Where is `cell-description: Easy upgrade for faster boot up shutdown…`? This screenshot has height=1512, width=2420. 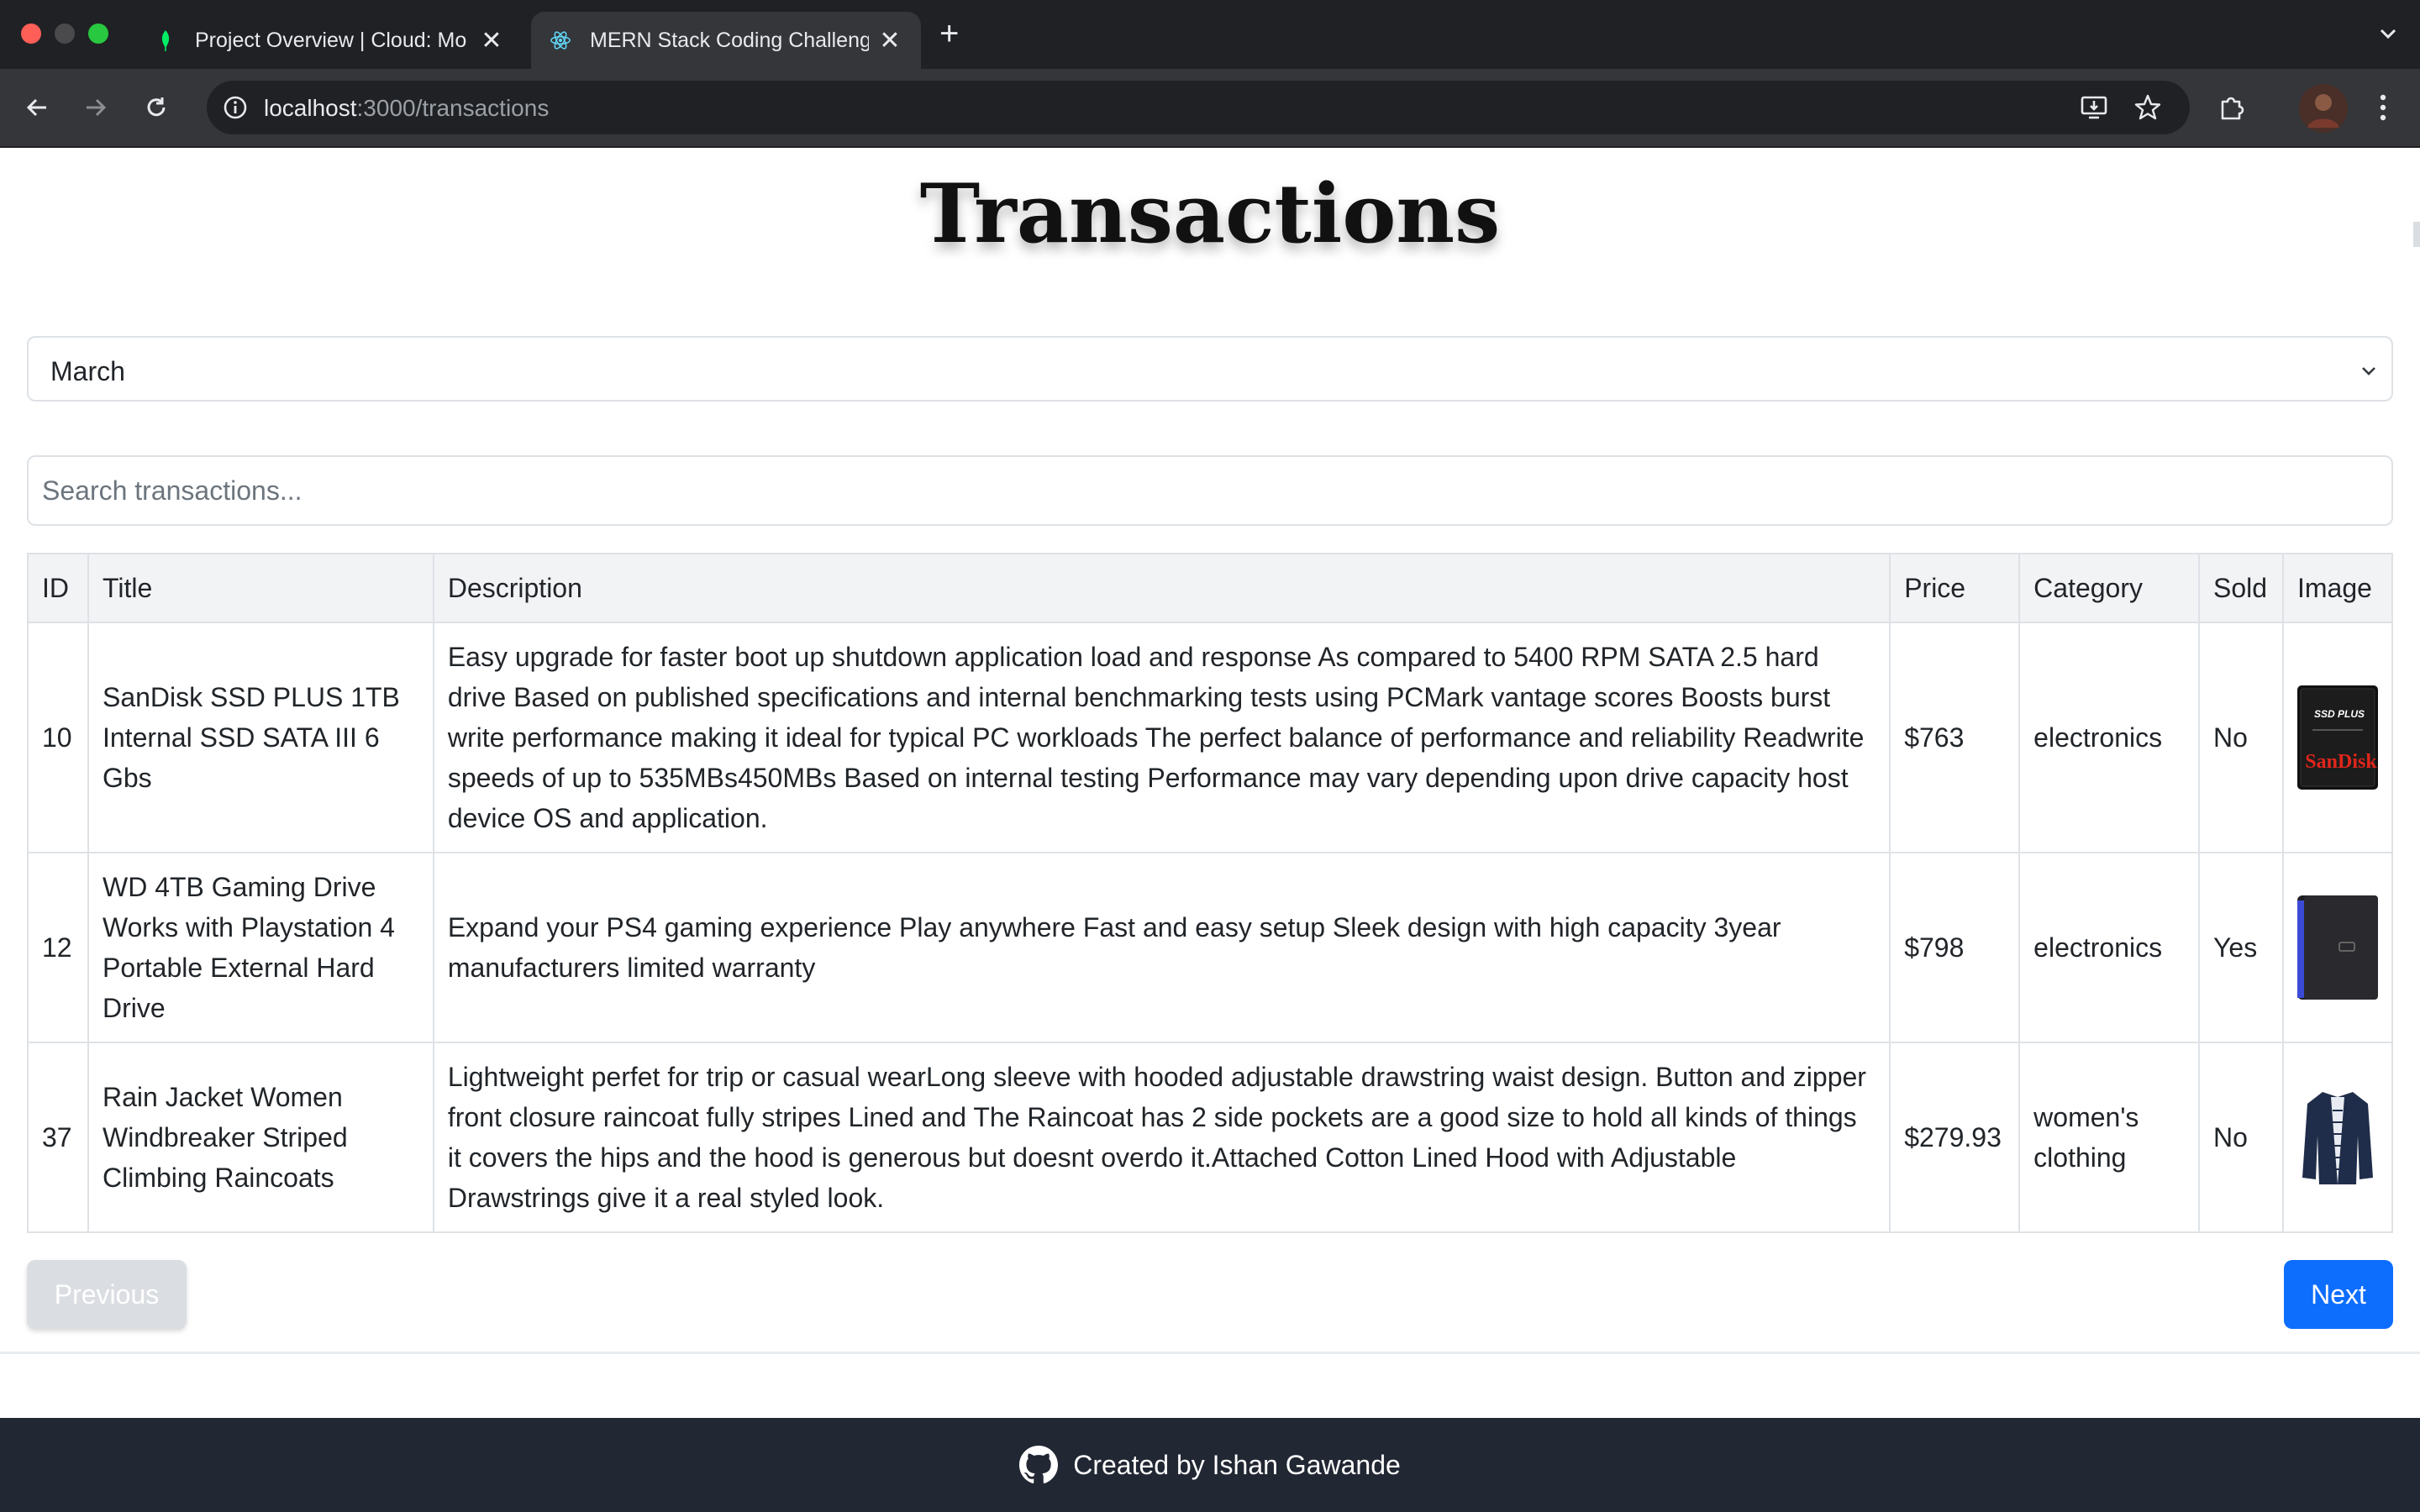 cell-description: Easy upgrade for faster boot up shutdown… is located at coordinates (1162, 737).